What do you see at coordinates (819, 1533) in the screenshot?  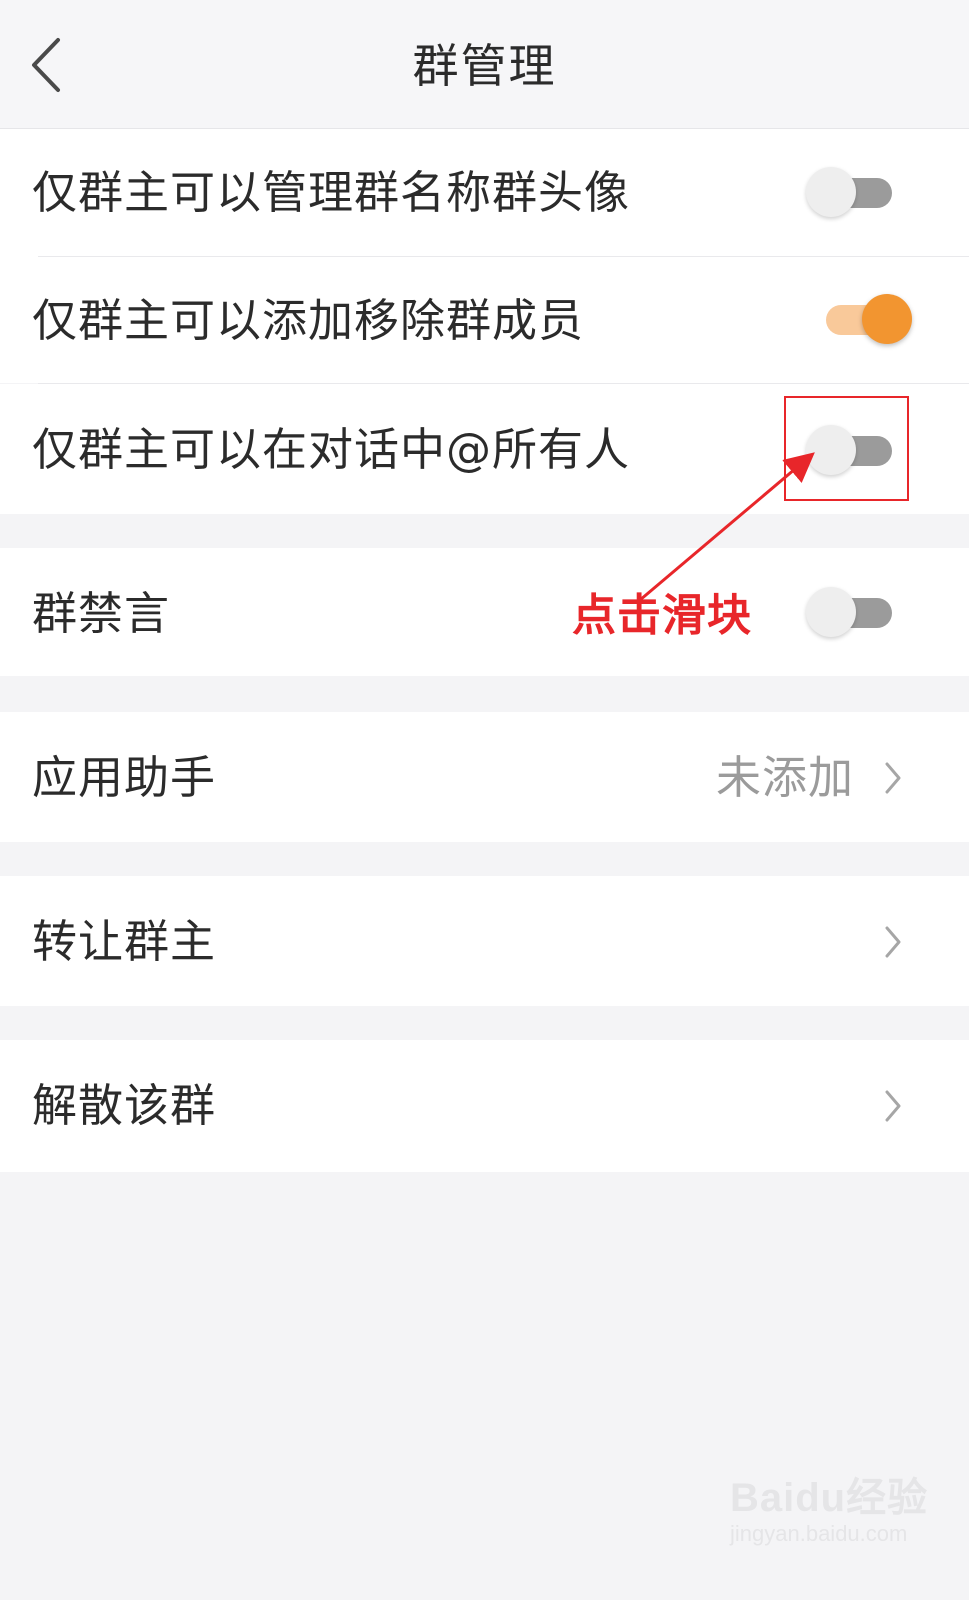 I see `watermark-url: jingyan.baidu.com` at bounding box center [819, 1533].